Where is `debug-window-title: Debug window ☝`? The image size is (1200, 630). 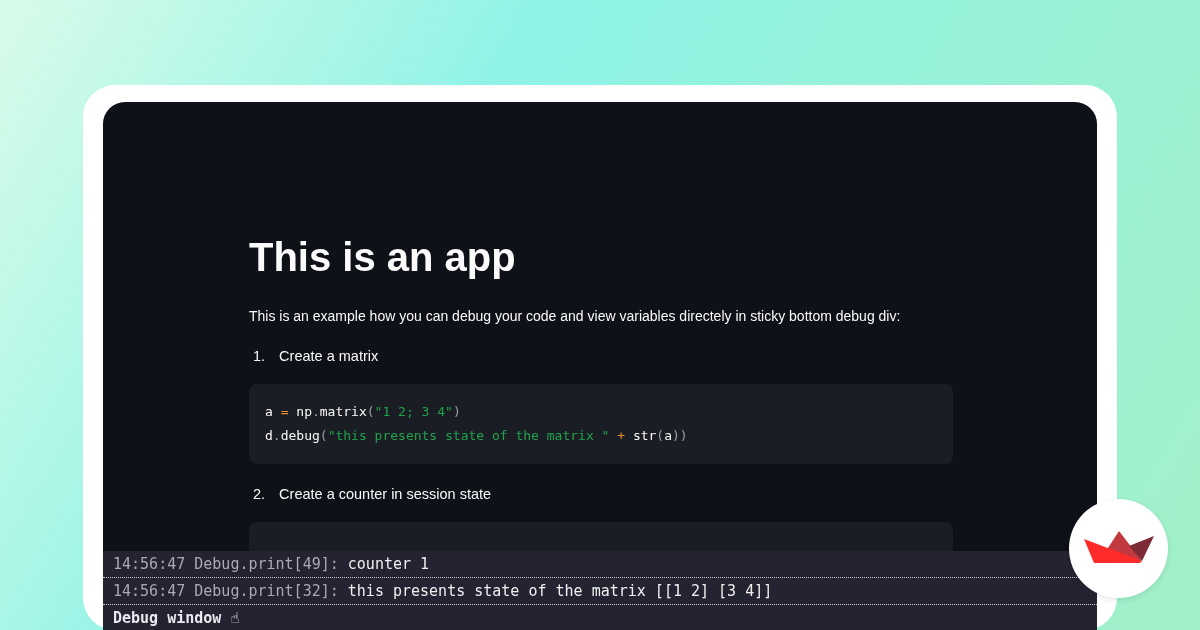 debug-window-title: Debug window ☝ is located at coordinates (176, 618).